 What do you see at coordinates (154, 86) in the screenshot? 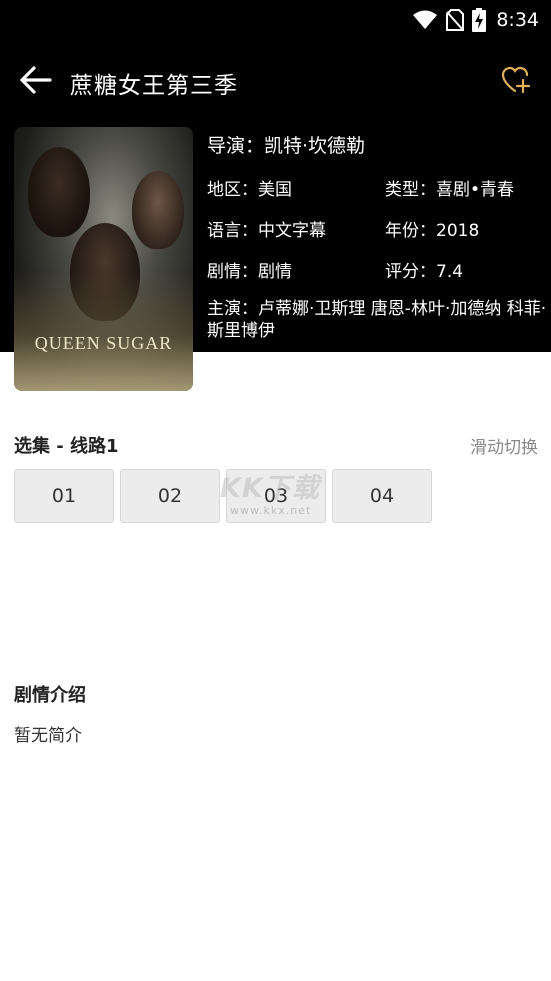
I see `page-title: 蔗糖女王第三季` at bounding box center [154, 86].